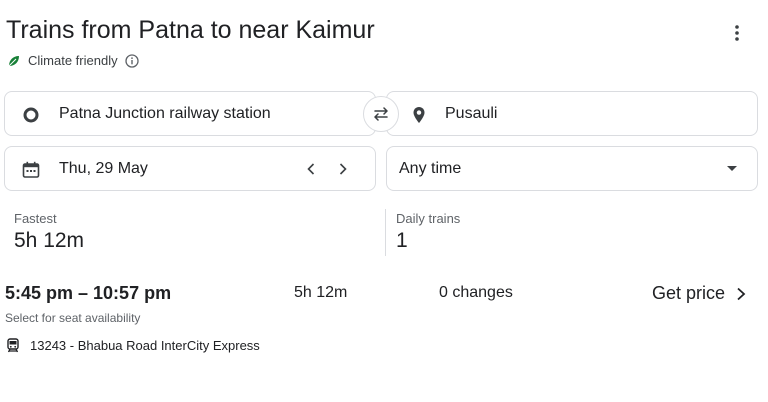  Describe the element at coordinates (402, 240) in the screenshot. I see `daily-trains-value: 1` at that location.